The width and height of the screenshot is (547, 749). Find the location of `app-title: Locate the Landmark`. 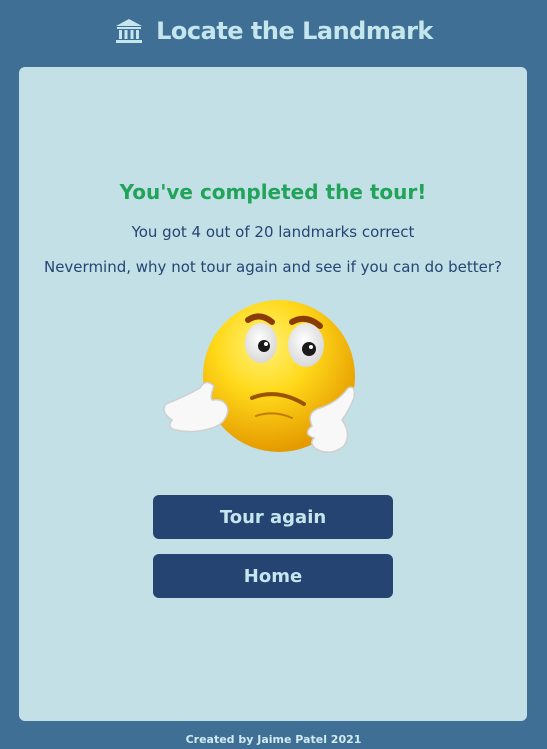

app-title: Locate the Landmark is located at coordinates (294, 31).